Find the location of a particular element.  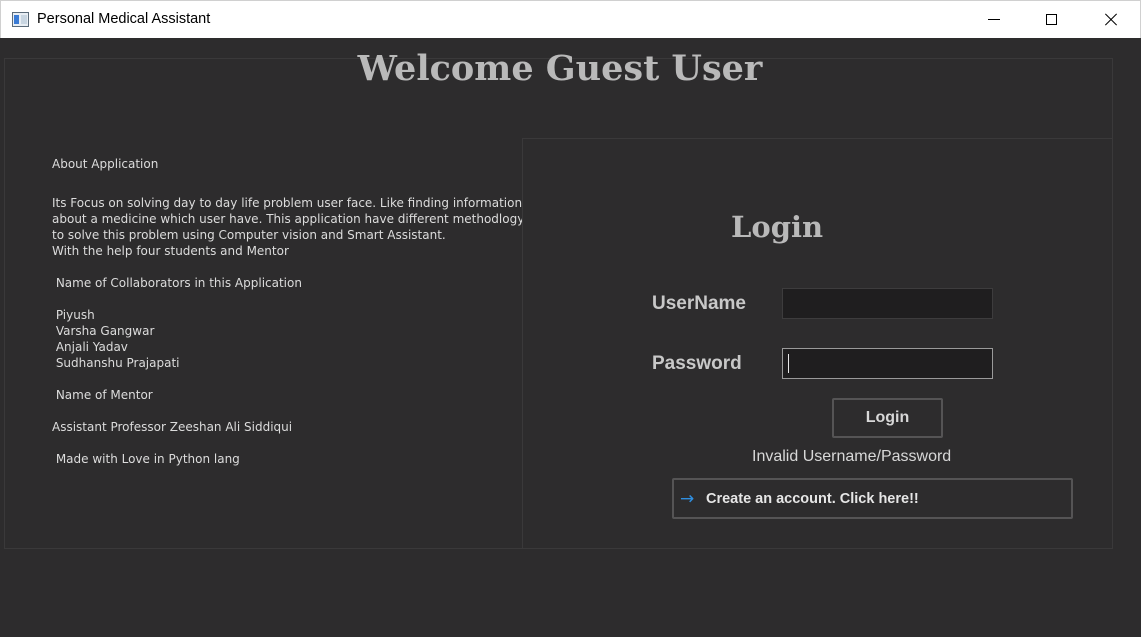

mentor-heading: Name of Mentor is located at coordinates (102, 395).